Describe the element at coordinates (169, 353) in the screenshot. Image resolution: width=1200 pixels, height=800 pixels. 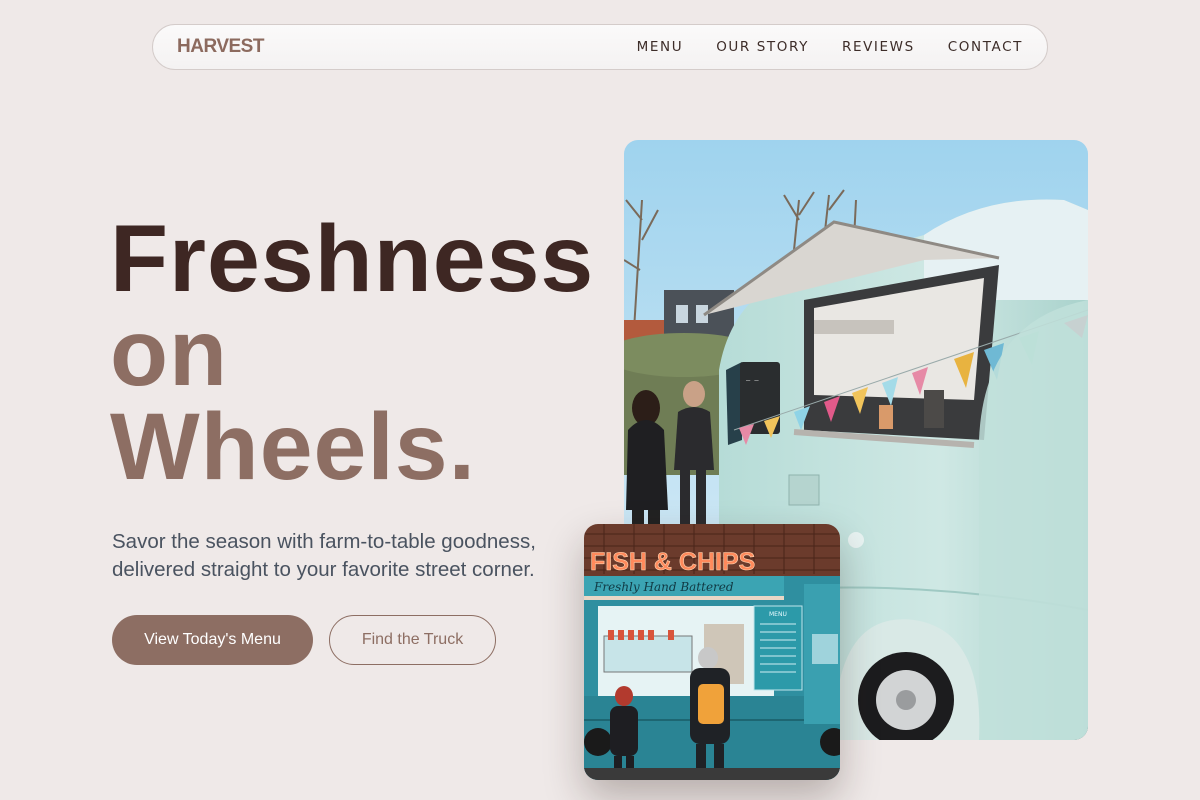
I see `headline-line-2: on` at that location.